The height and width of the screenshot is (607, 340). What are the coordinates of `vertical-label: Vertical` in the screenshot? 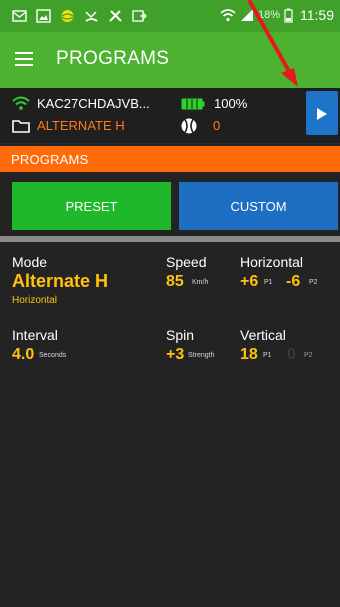 It's located at (263, 335).